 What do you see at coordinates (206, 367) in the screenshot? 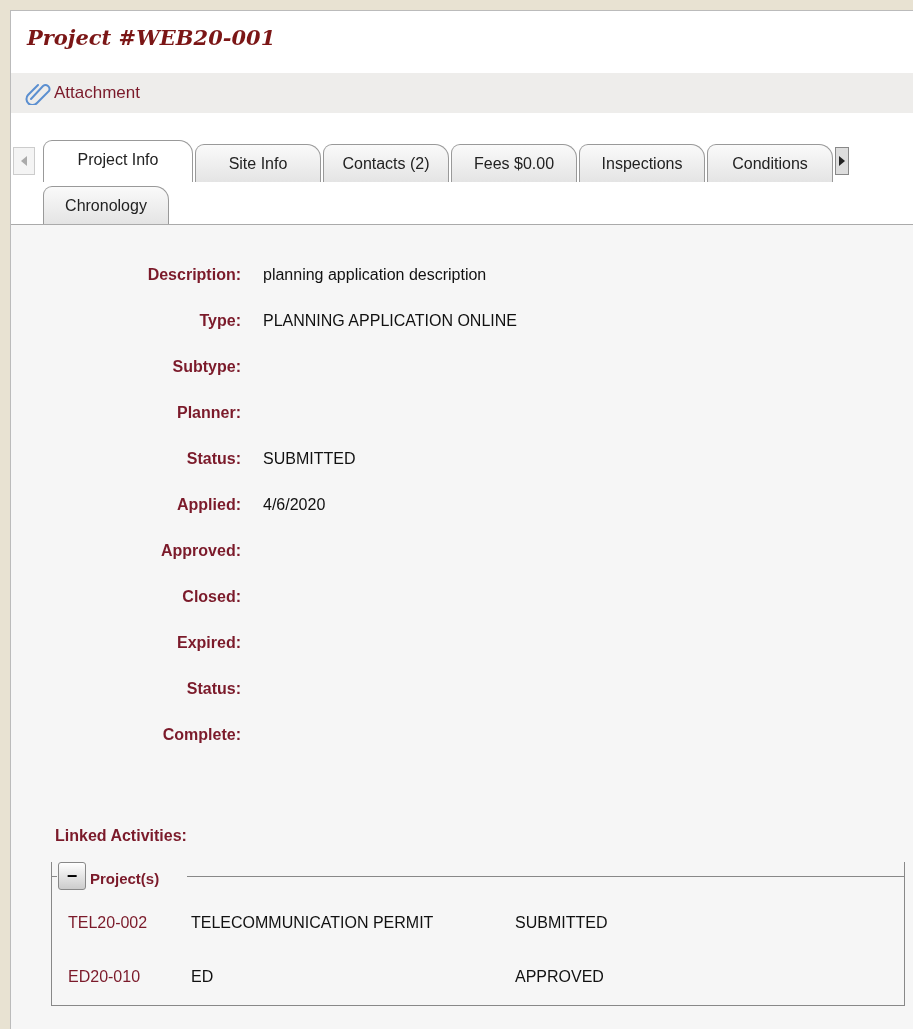
I see `field-label: Subtype:` at bounding box center [206, 367].